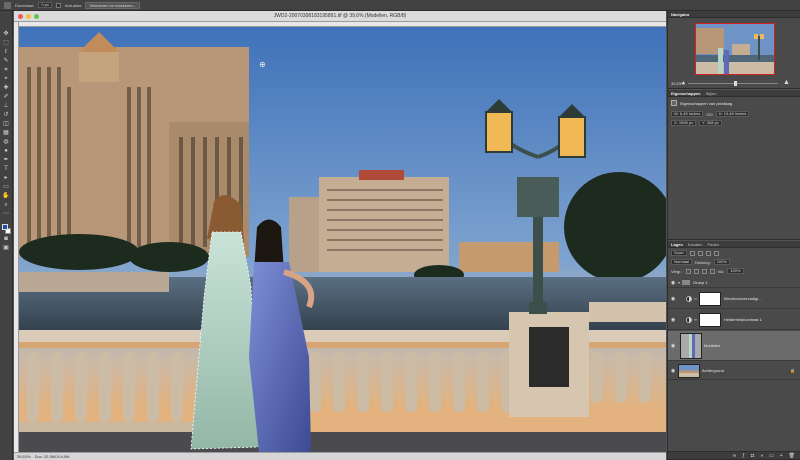 The height and width of the screenshot is (460, 800). What do you see at coordinates (680, 14) in the screenshot?
I see `tab-navigator: Navigator` at bounding box center [680, 14].